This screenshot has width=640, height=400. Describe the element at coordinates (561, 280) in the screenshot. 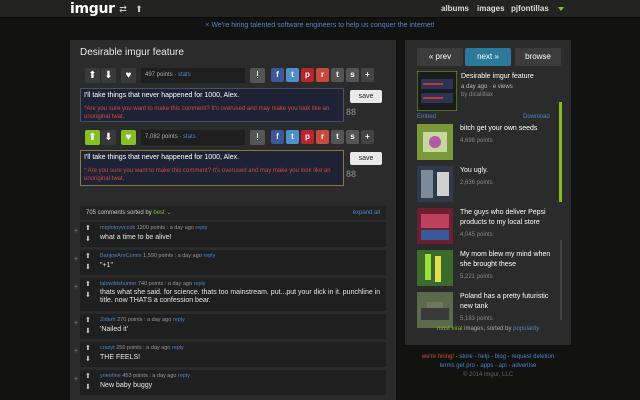

I see `scrollbar-track` at that location.